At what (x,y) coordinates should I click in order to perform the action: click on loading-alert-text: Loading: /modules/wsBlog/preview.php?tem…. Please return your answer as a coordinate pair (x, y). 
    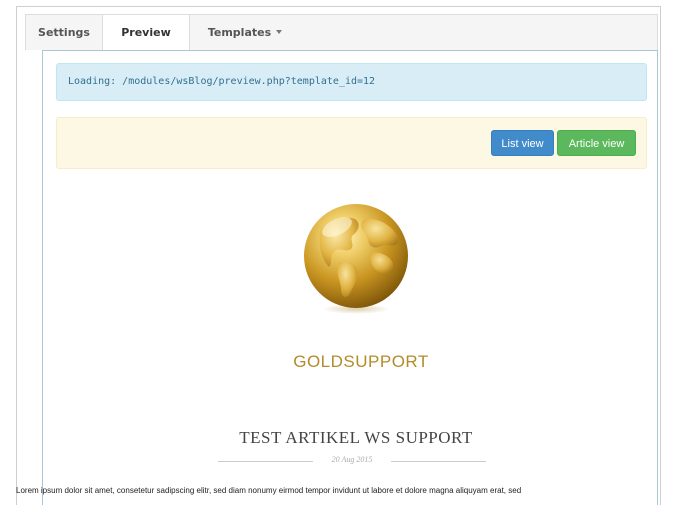
    Looking at the image, I should click on (222, 81).